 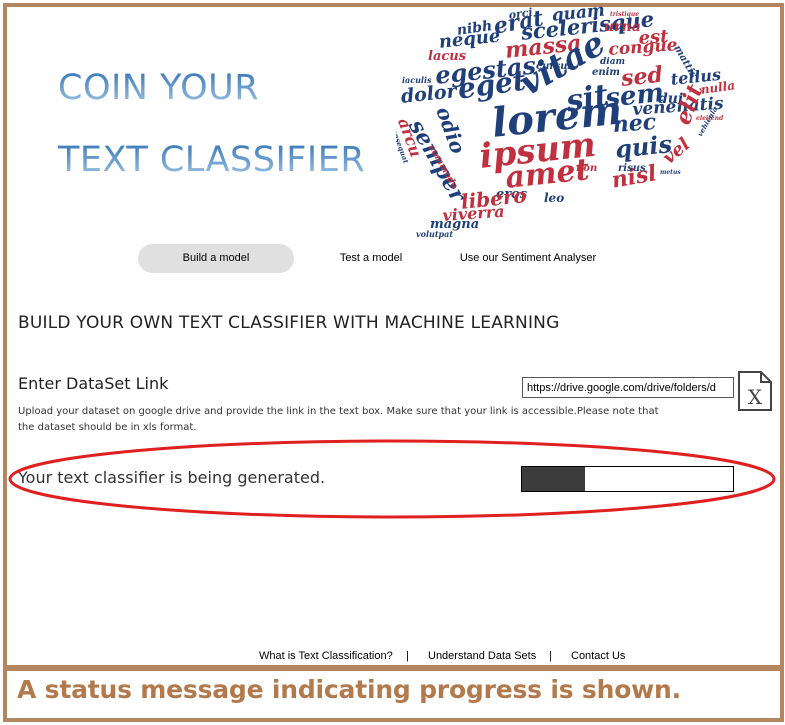 I want to click on word-cloud-word: enim, so click(x=606, y=72).